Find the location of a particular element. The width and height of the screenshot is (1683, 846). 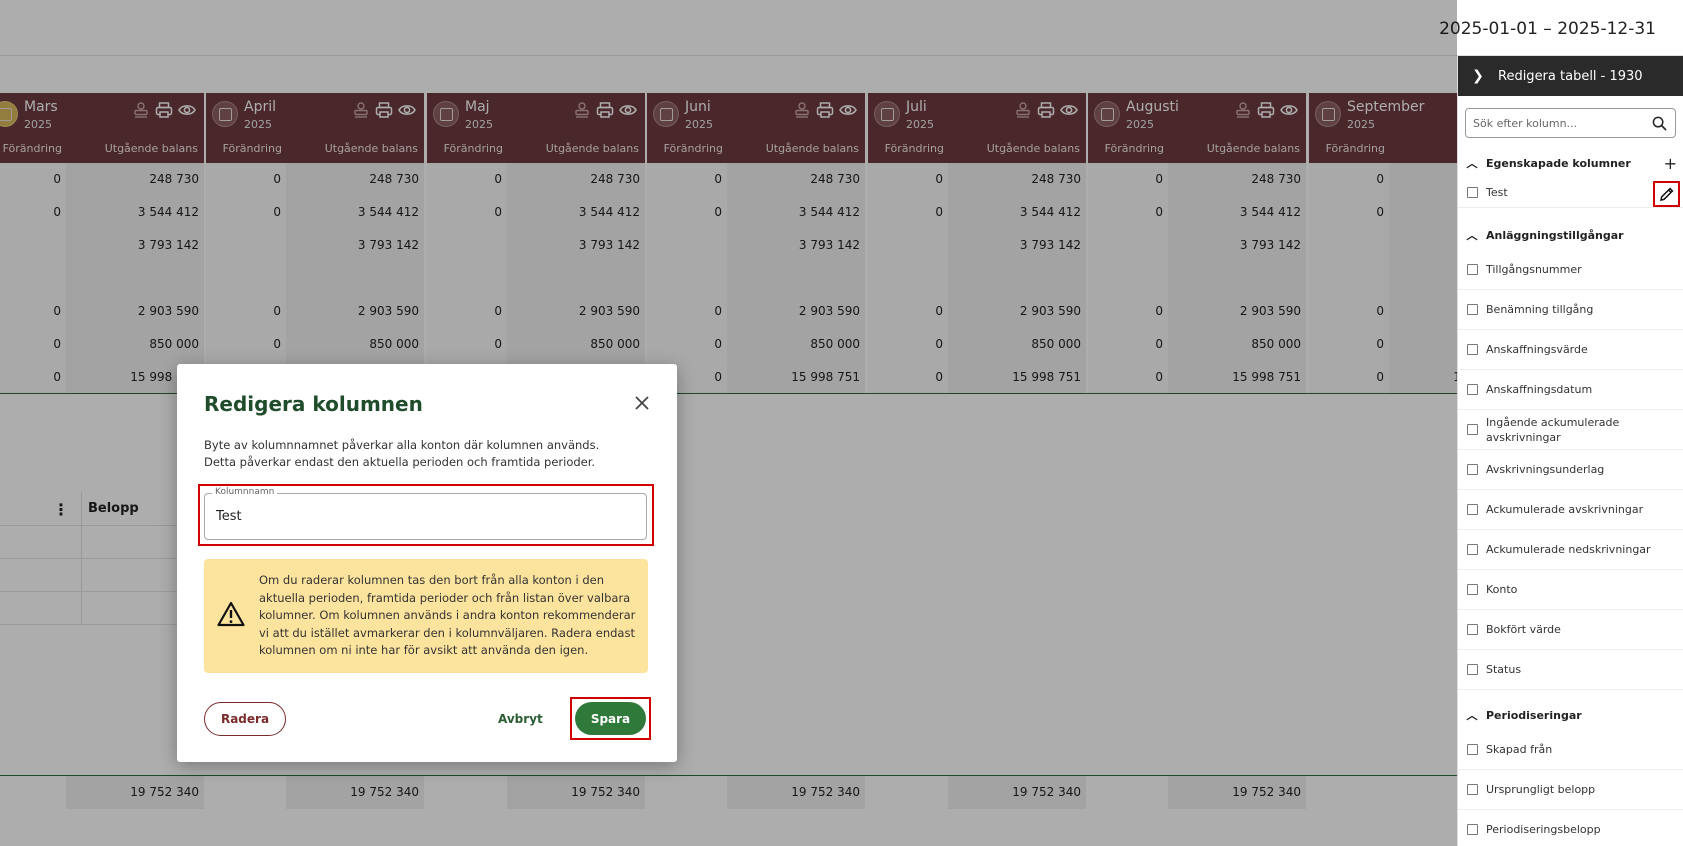

delete-button: Radera is located at coordinates (245, 719).